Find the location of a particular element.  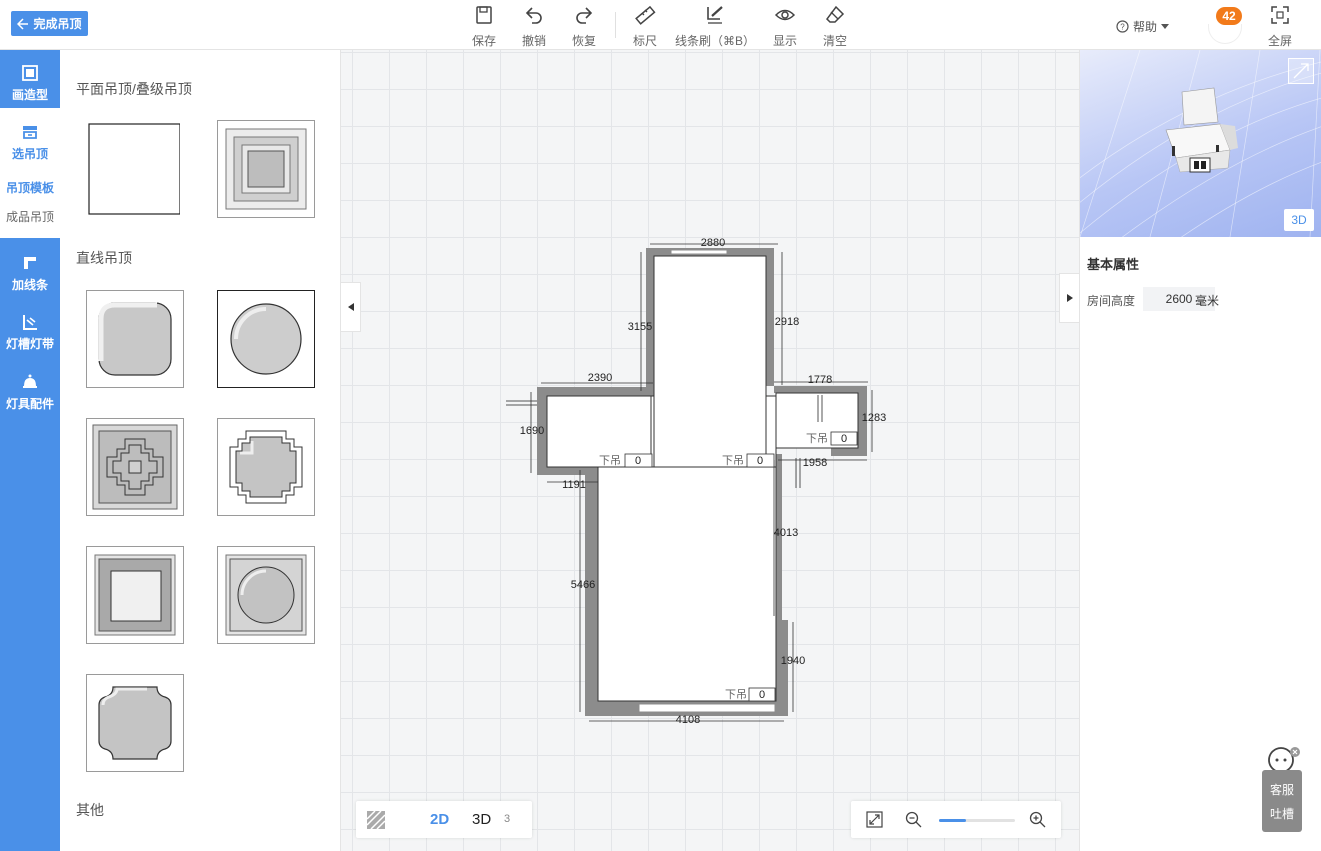

help-icon: ? is located at coordinates (1122, 26).